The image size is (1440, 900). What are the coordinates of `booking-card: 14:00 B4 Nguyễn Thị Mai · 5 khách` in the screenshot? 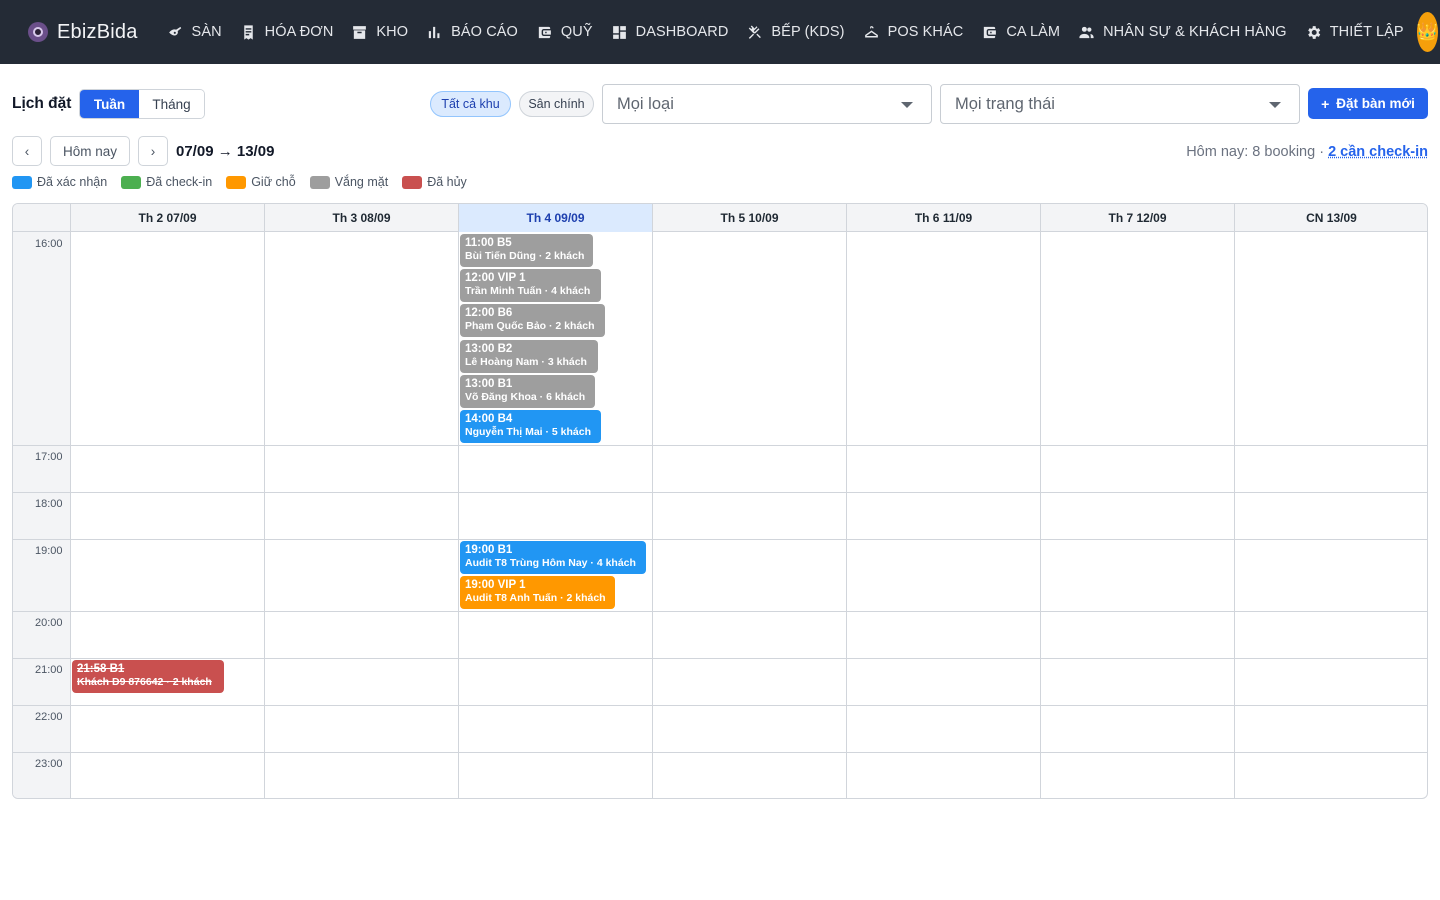 It's located at (530, 426).